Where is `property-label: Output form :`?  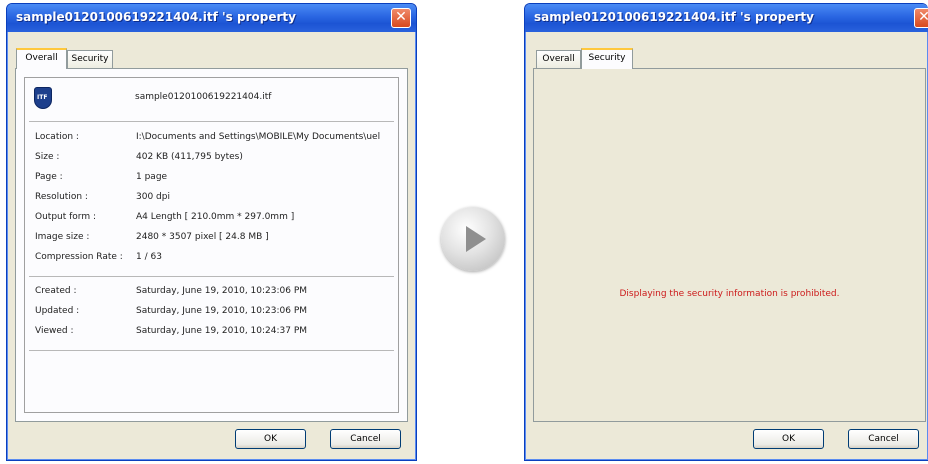
property-label: Output form : is located at coordinates (66, 217).